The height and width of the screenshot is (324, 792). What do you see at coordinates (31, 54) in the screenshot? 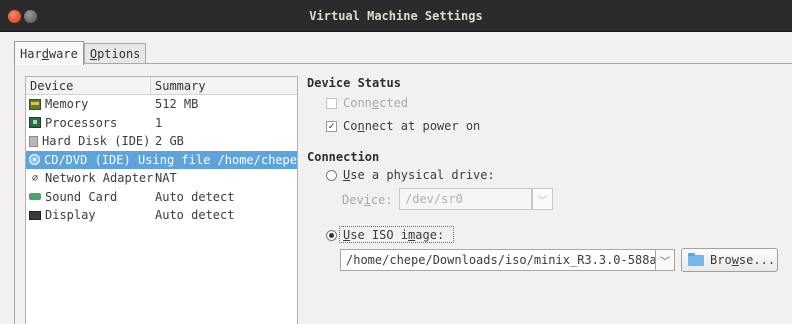
I see `tab-hardware-label: Har` at bounding box center [31, 54].